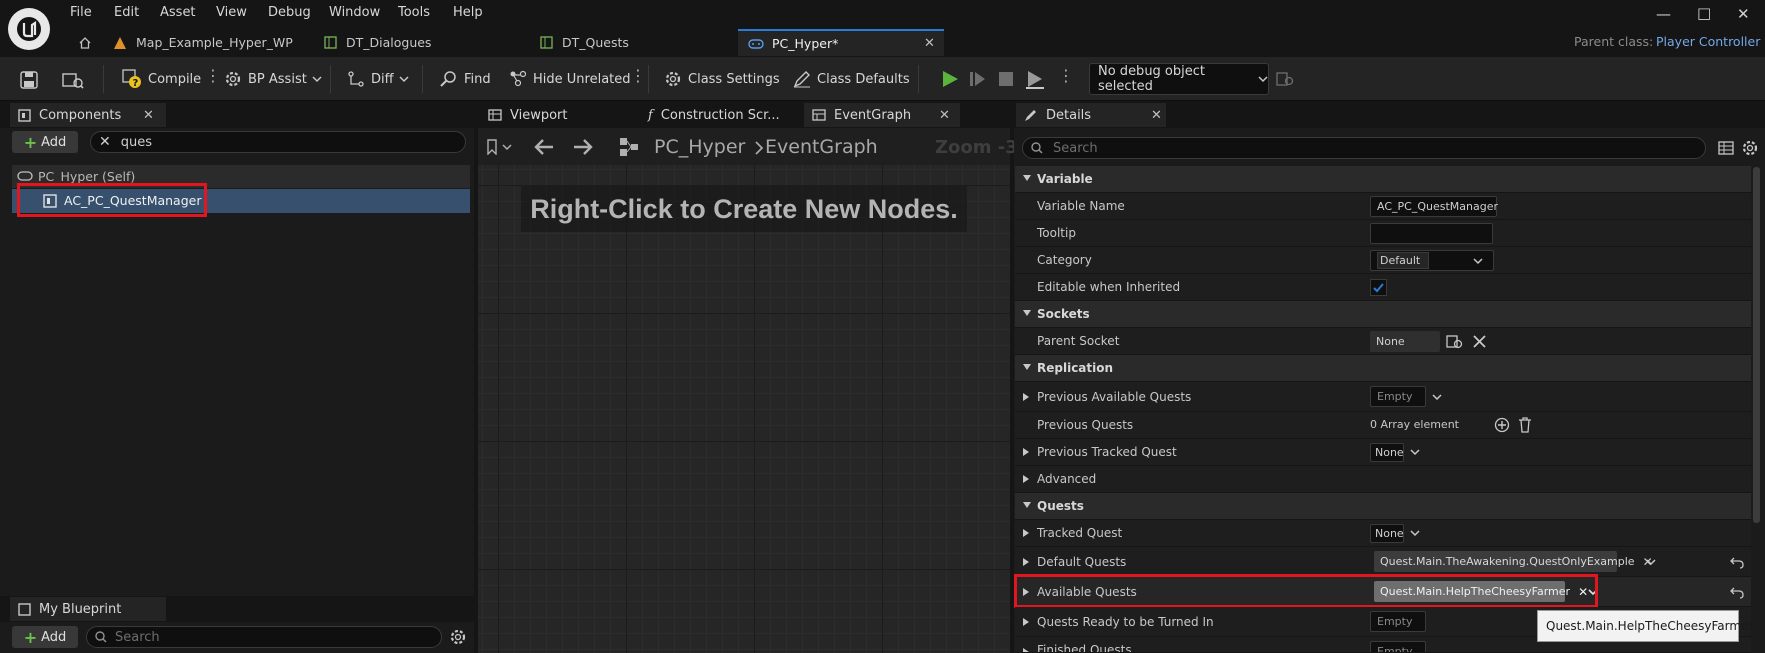 This screenshot has height=653, width=1765. Describe the element at coordinates (1663, 14) in the screenshot. I see `minimize-icon: —` at that location.